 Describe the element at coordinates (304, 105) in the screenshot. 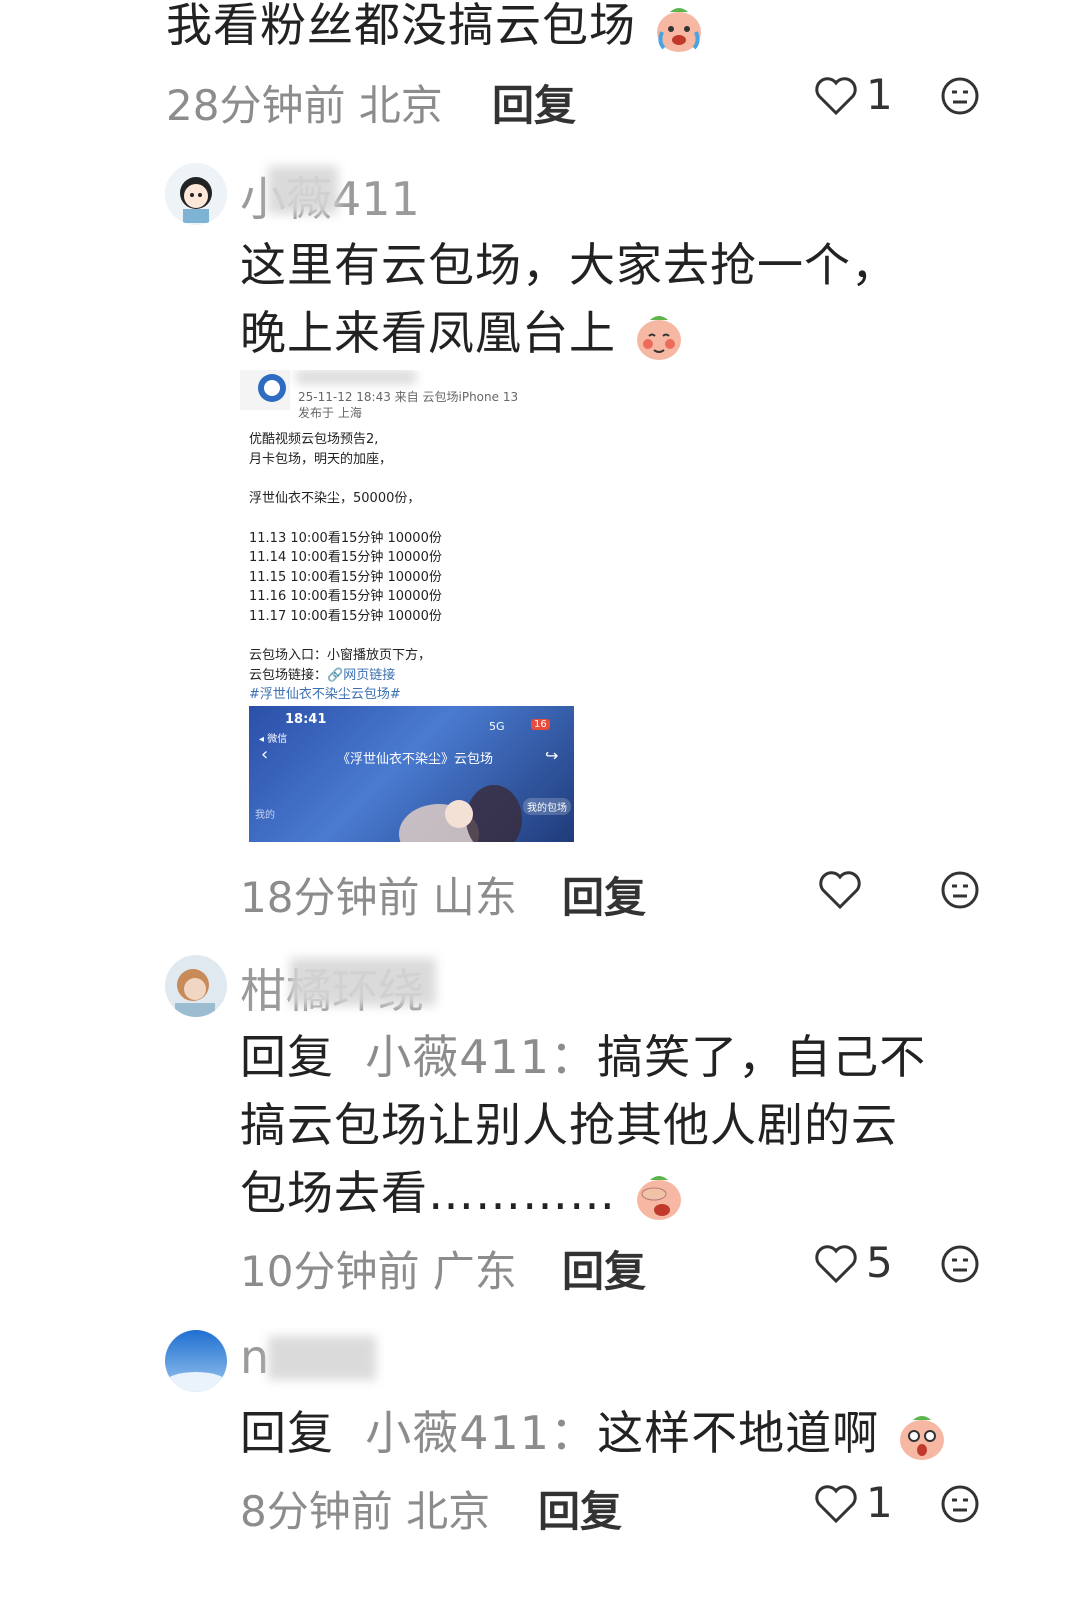

I see `comment-meta: 28分钟前 北京` at that location.